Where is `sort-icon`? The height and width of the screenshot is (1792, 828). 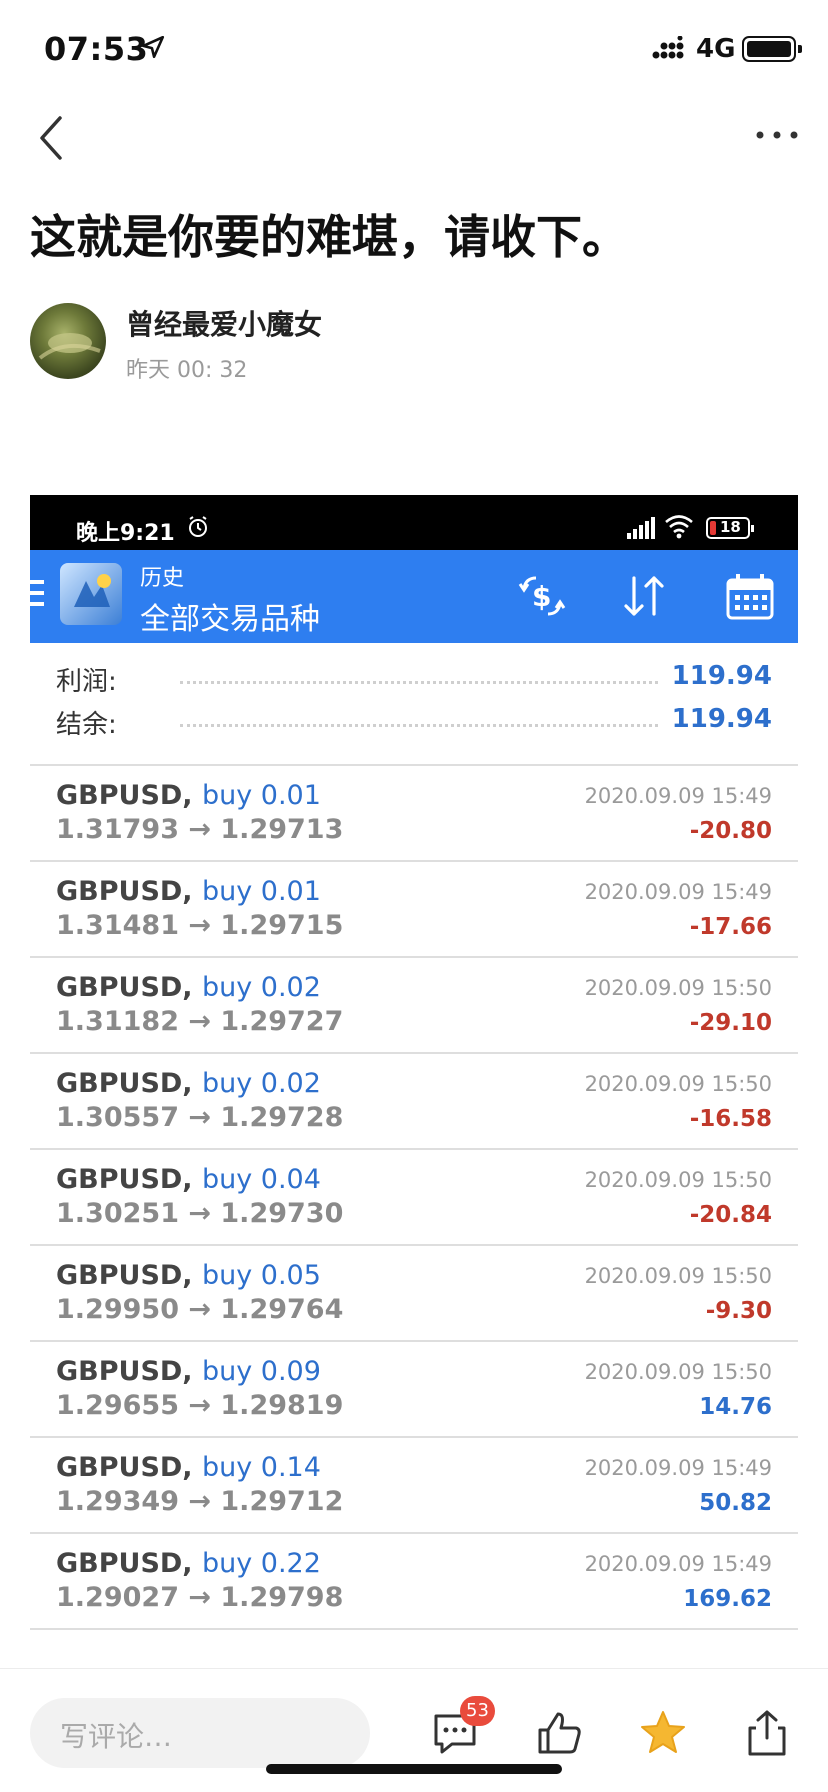
sort-icon is located at coordinates (644, 596).